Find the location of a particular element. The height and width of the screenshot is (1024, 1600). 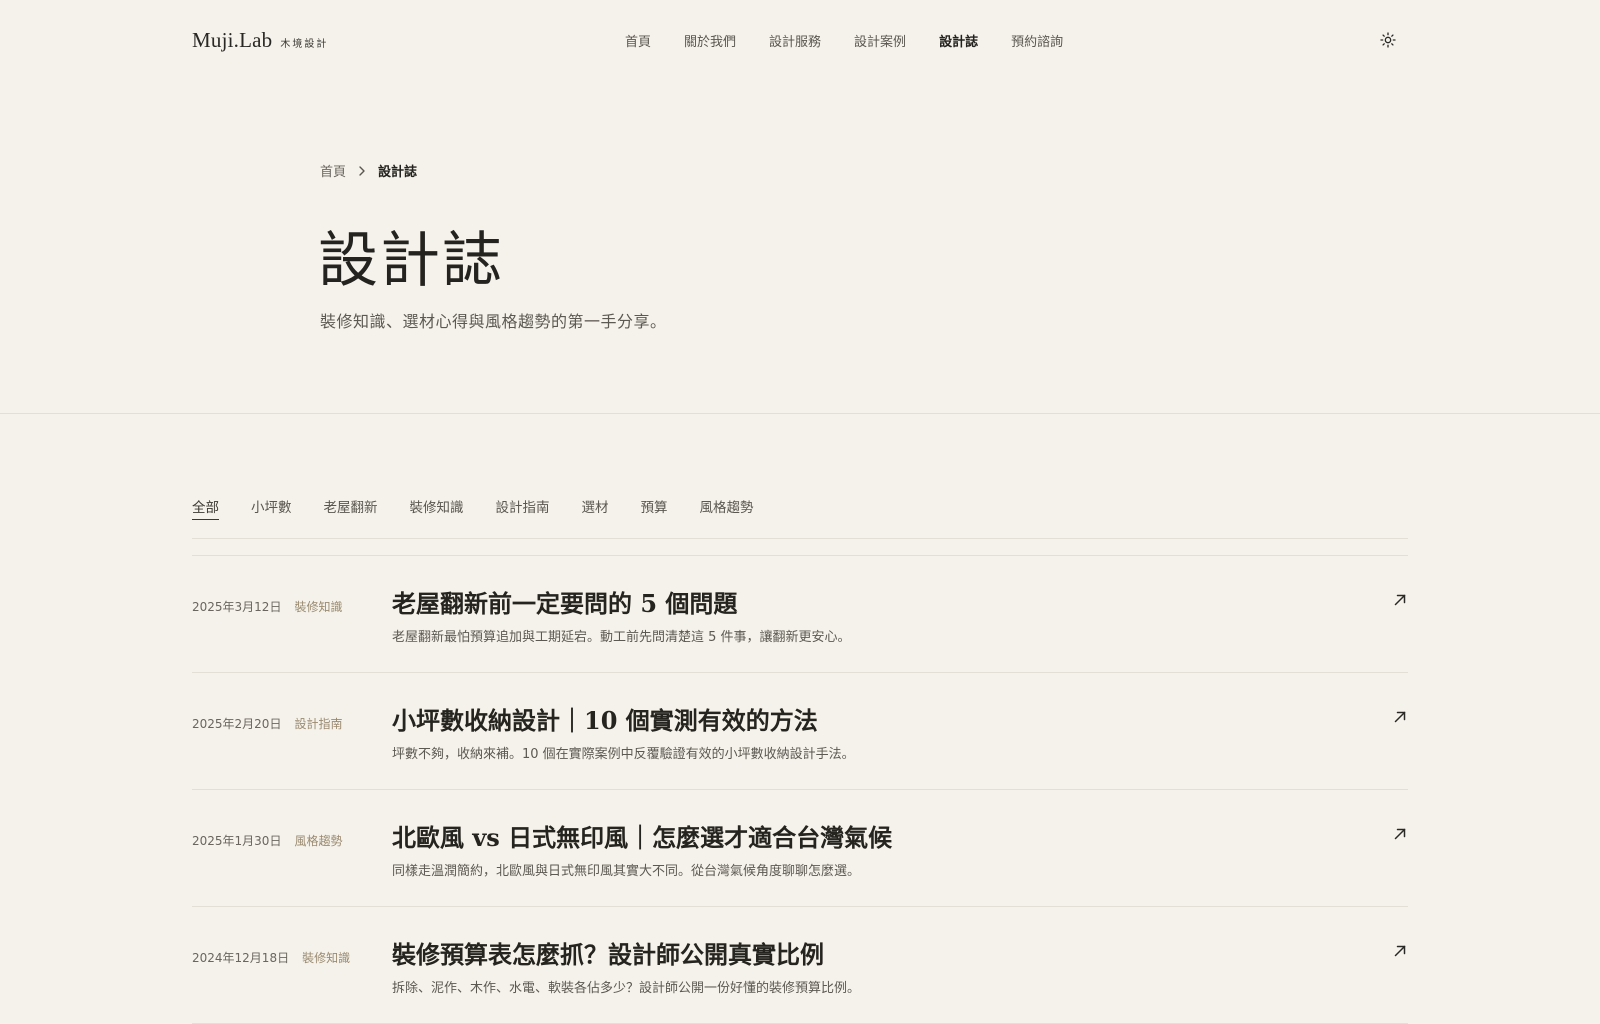

article-date: 2024年12月18日 is located at coordinates (241, 958).